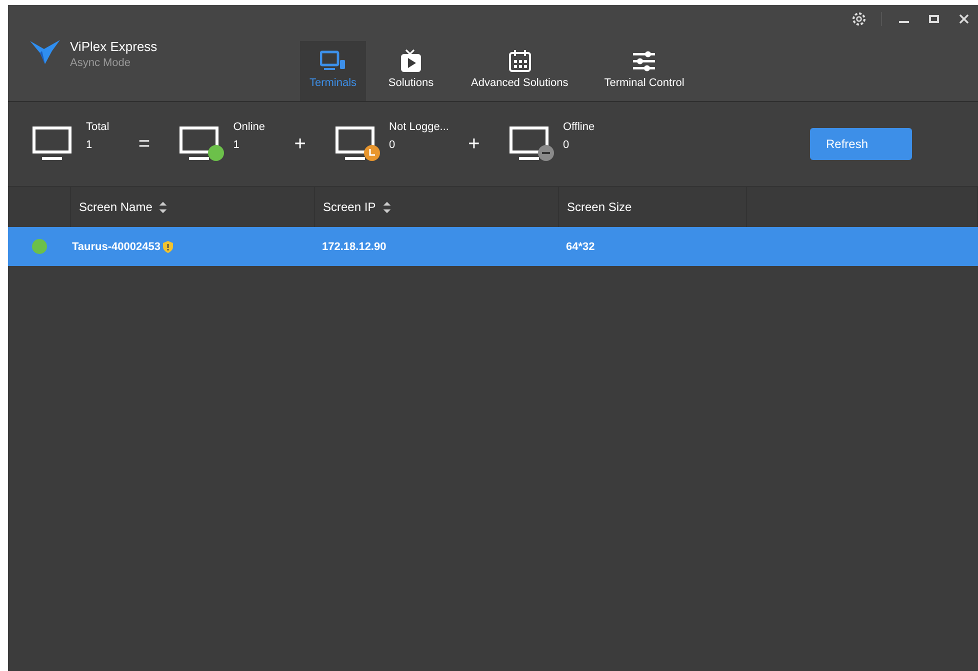 Image resolution: width=978 pixels, height=671 pixels. What do you see at coordinates (101, 63) in the screenshot?
I see `app-mode: Async Mode` at bounding box center [101, 63].